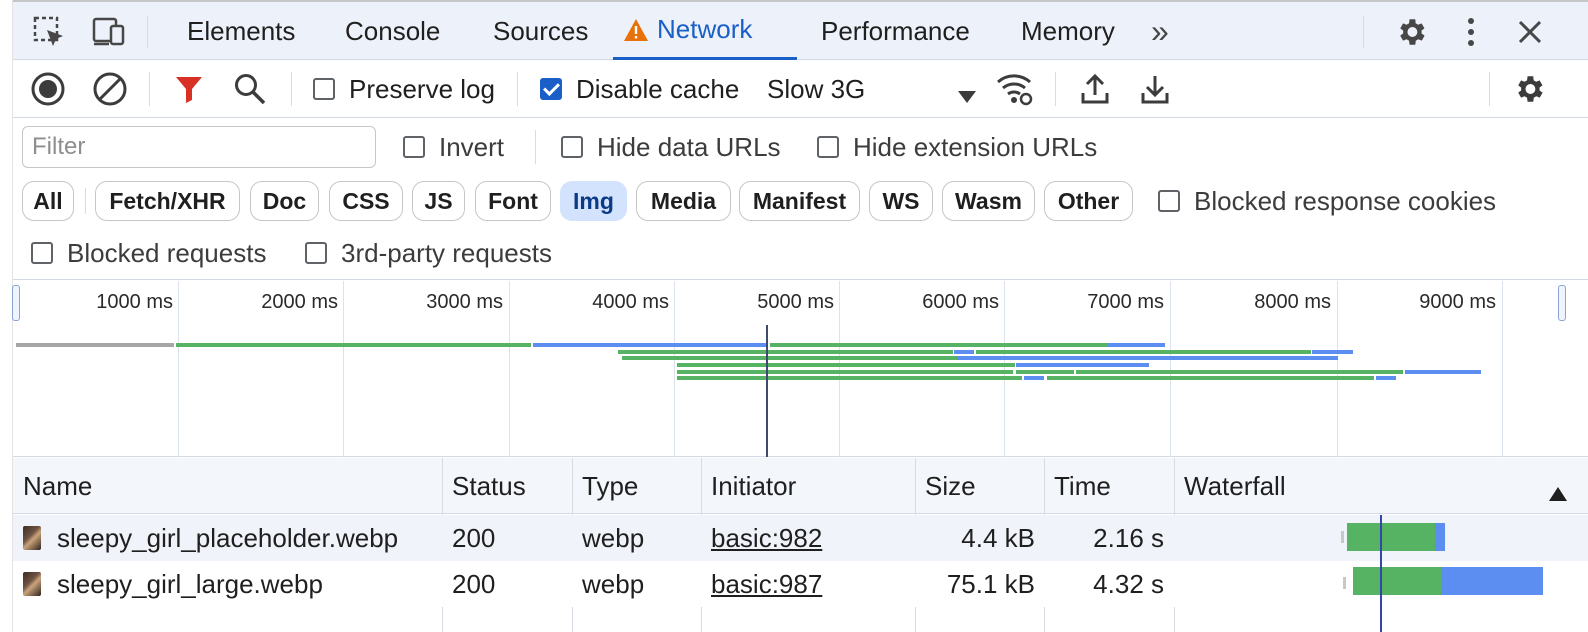 The image size is (1588, 632). What do you see at coordinates (637, 486) in the screenshot?
I see `column-header-type: Type` at bounding box center [637, 486].